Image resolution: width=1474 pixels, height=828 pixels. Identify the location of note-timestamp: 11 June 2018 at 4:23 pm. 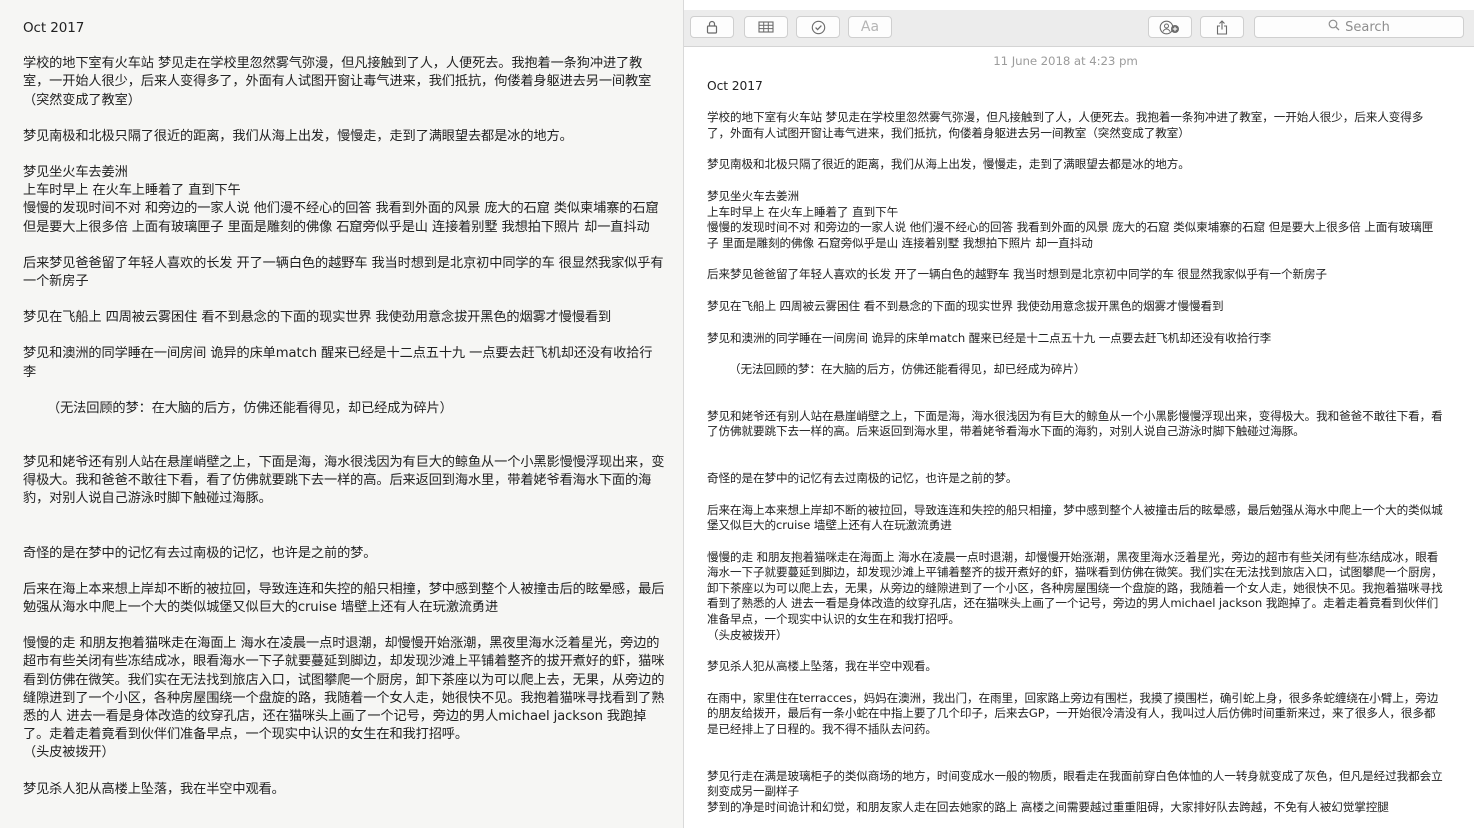
(1065, 61).